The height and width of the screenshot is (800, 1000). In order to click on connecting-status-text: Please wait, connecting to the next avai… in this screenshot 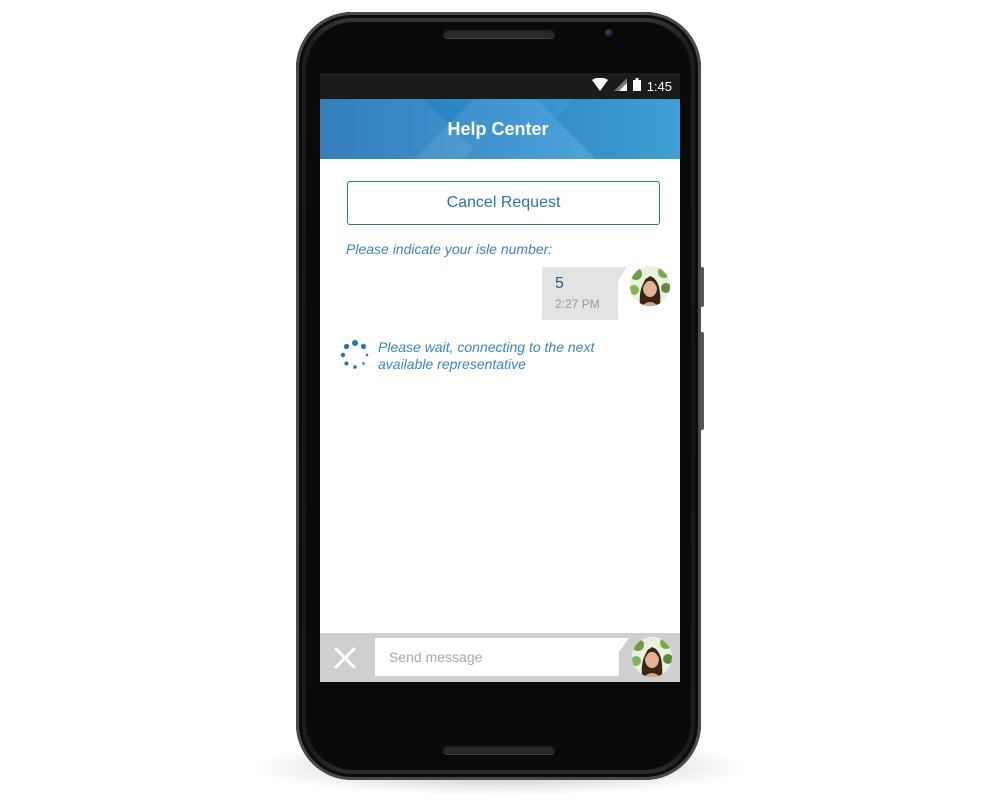, I will do `click(486, 355)`.